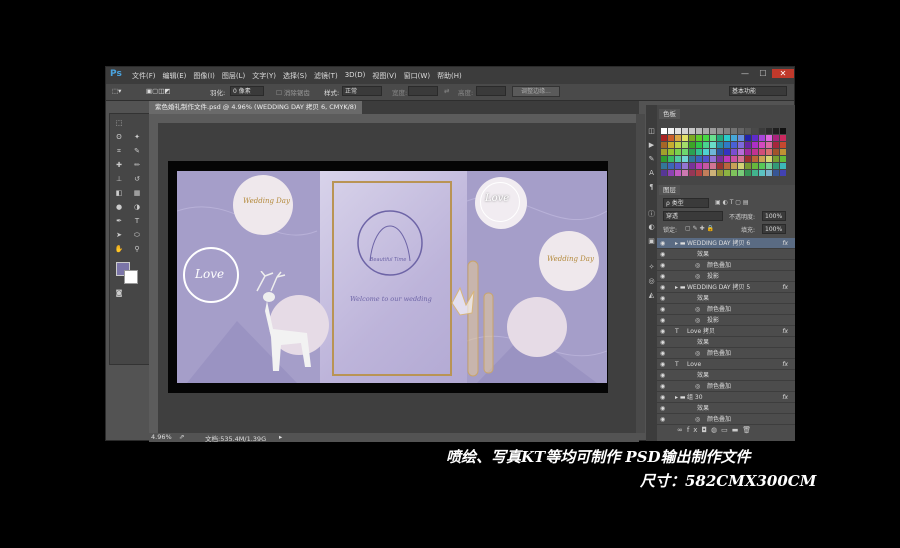 This screenshot has height=548, width=900. Describe the element at coordinates (119, 207) in the screenshot. I see `blur-icon: ●` at that location.